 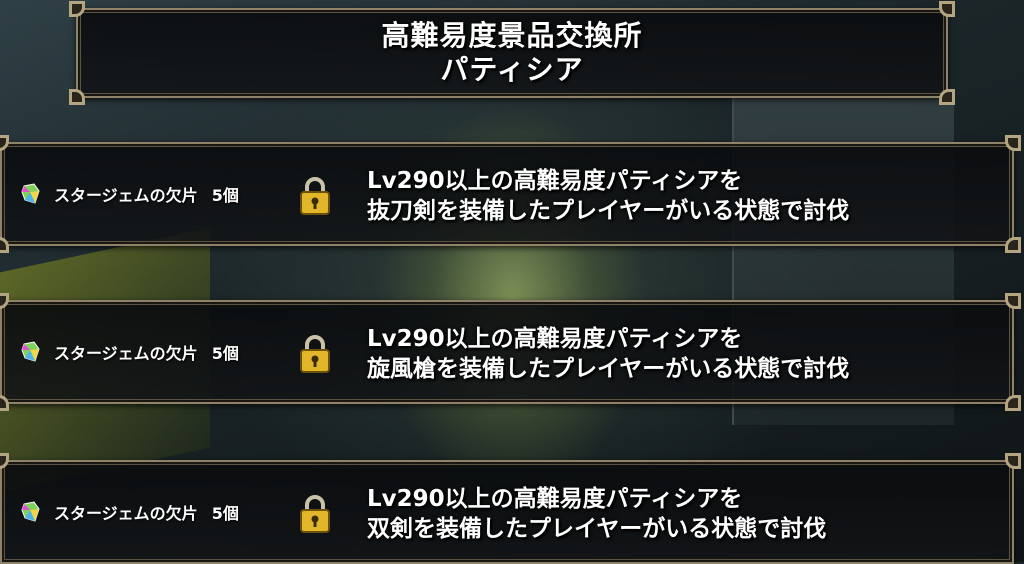 What do you see at coordinates (597, 529) in the screenshot?
I see `condition-line: 双剣を装備したプレイヤーがいる状態で討伐` at bounding box center [597, 529].